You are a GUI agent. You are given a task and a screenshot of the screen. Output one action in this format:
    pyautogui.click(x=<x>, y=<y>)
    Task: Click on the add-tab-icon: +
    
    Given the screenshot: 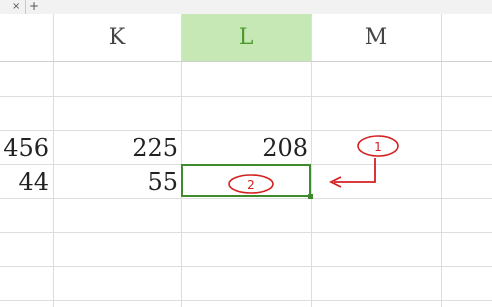 What is the action you would take?
    pyautogui.click(x=34, y=6)
    